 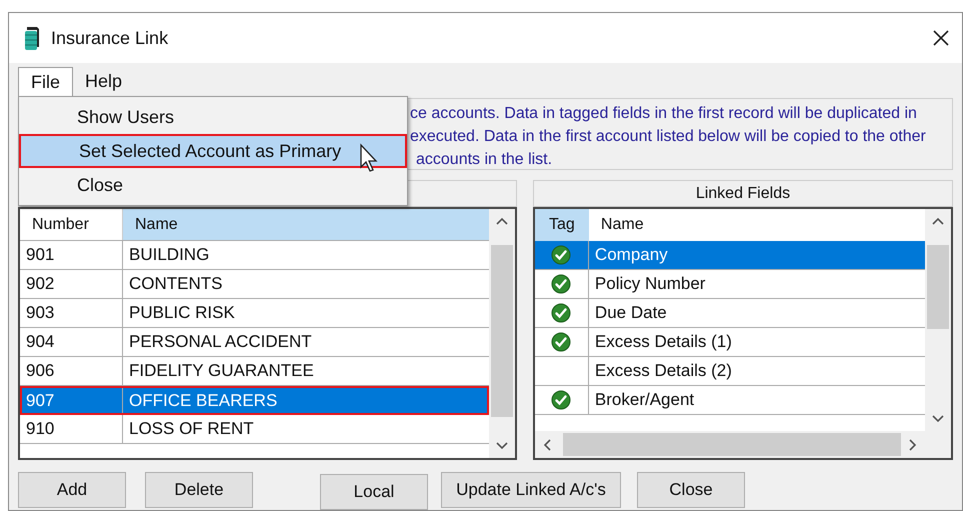 I want to click on database-icon, so click(x=32, y=38).